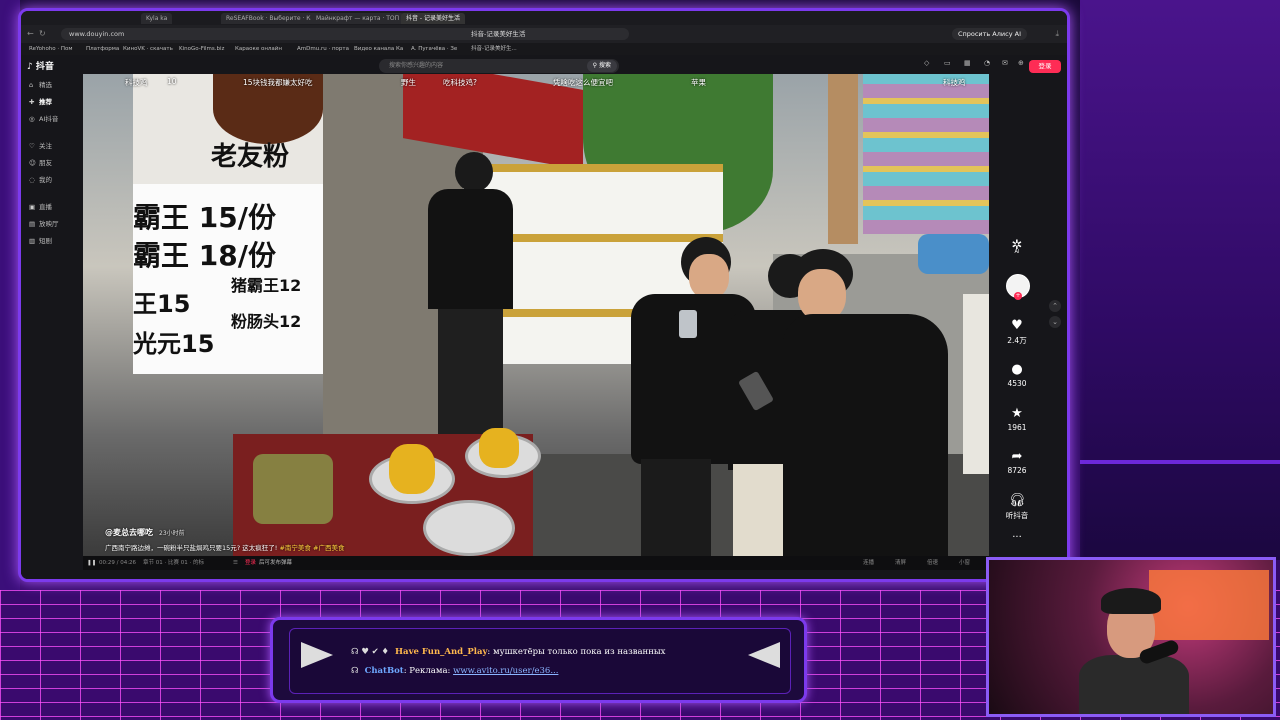 The width and height of the screenshot is (1280, 720). I want to click on bot-badge-icon: ☊, so click(355, 671).